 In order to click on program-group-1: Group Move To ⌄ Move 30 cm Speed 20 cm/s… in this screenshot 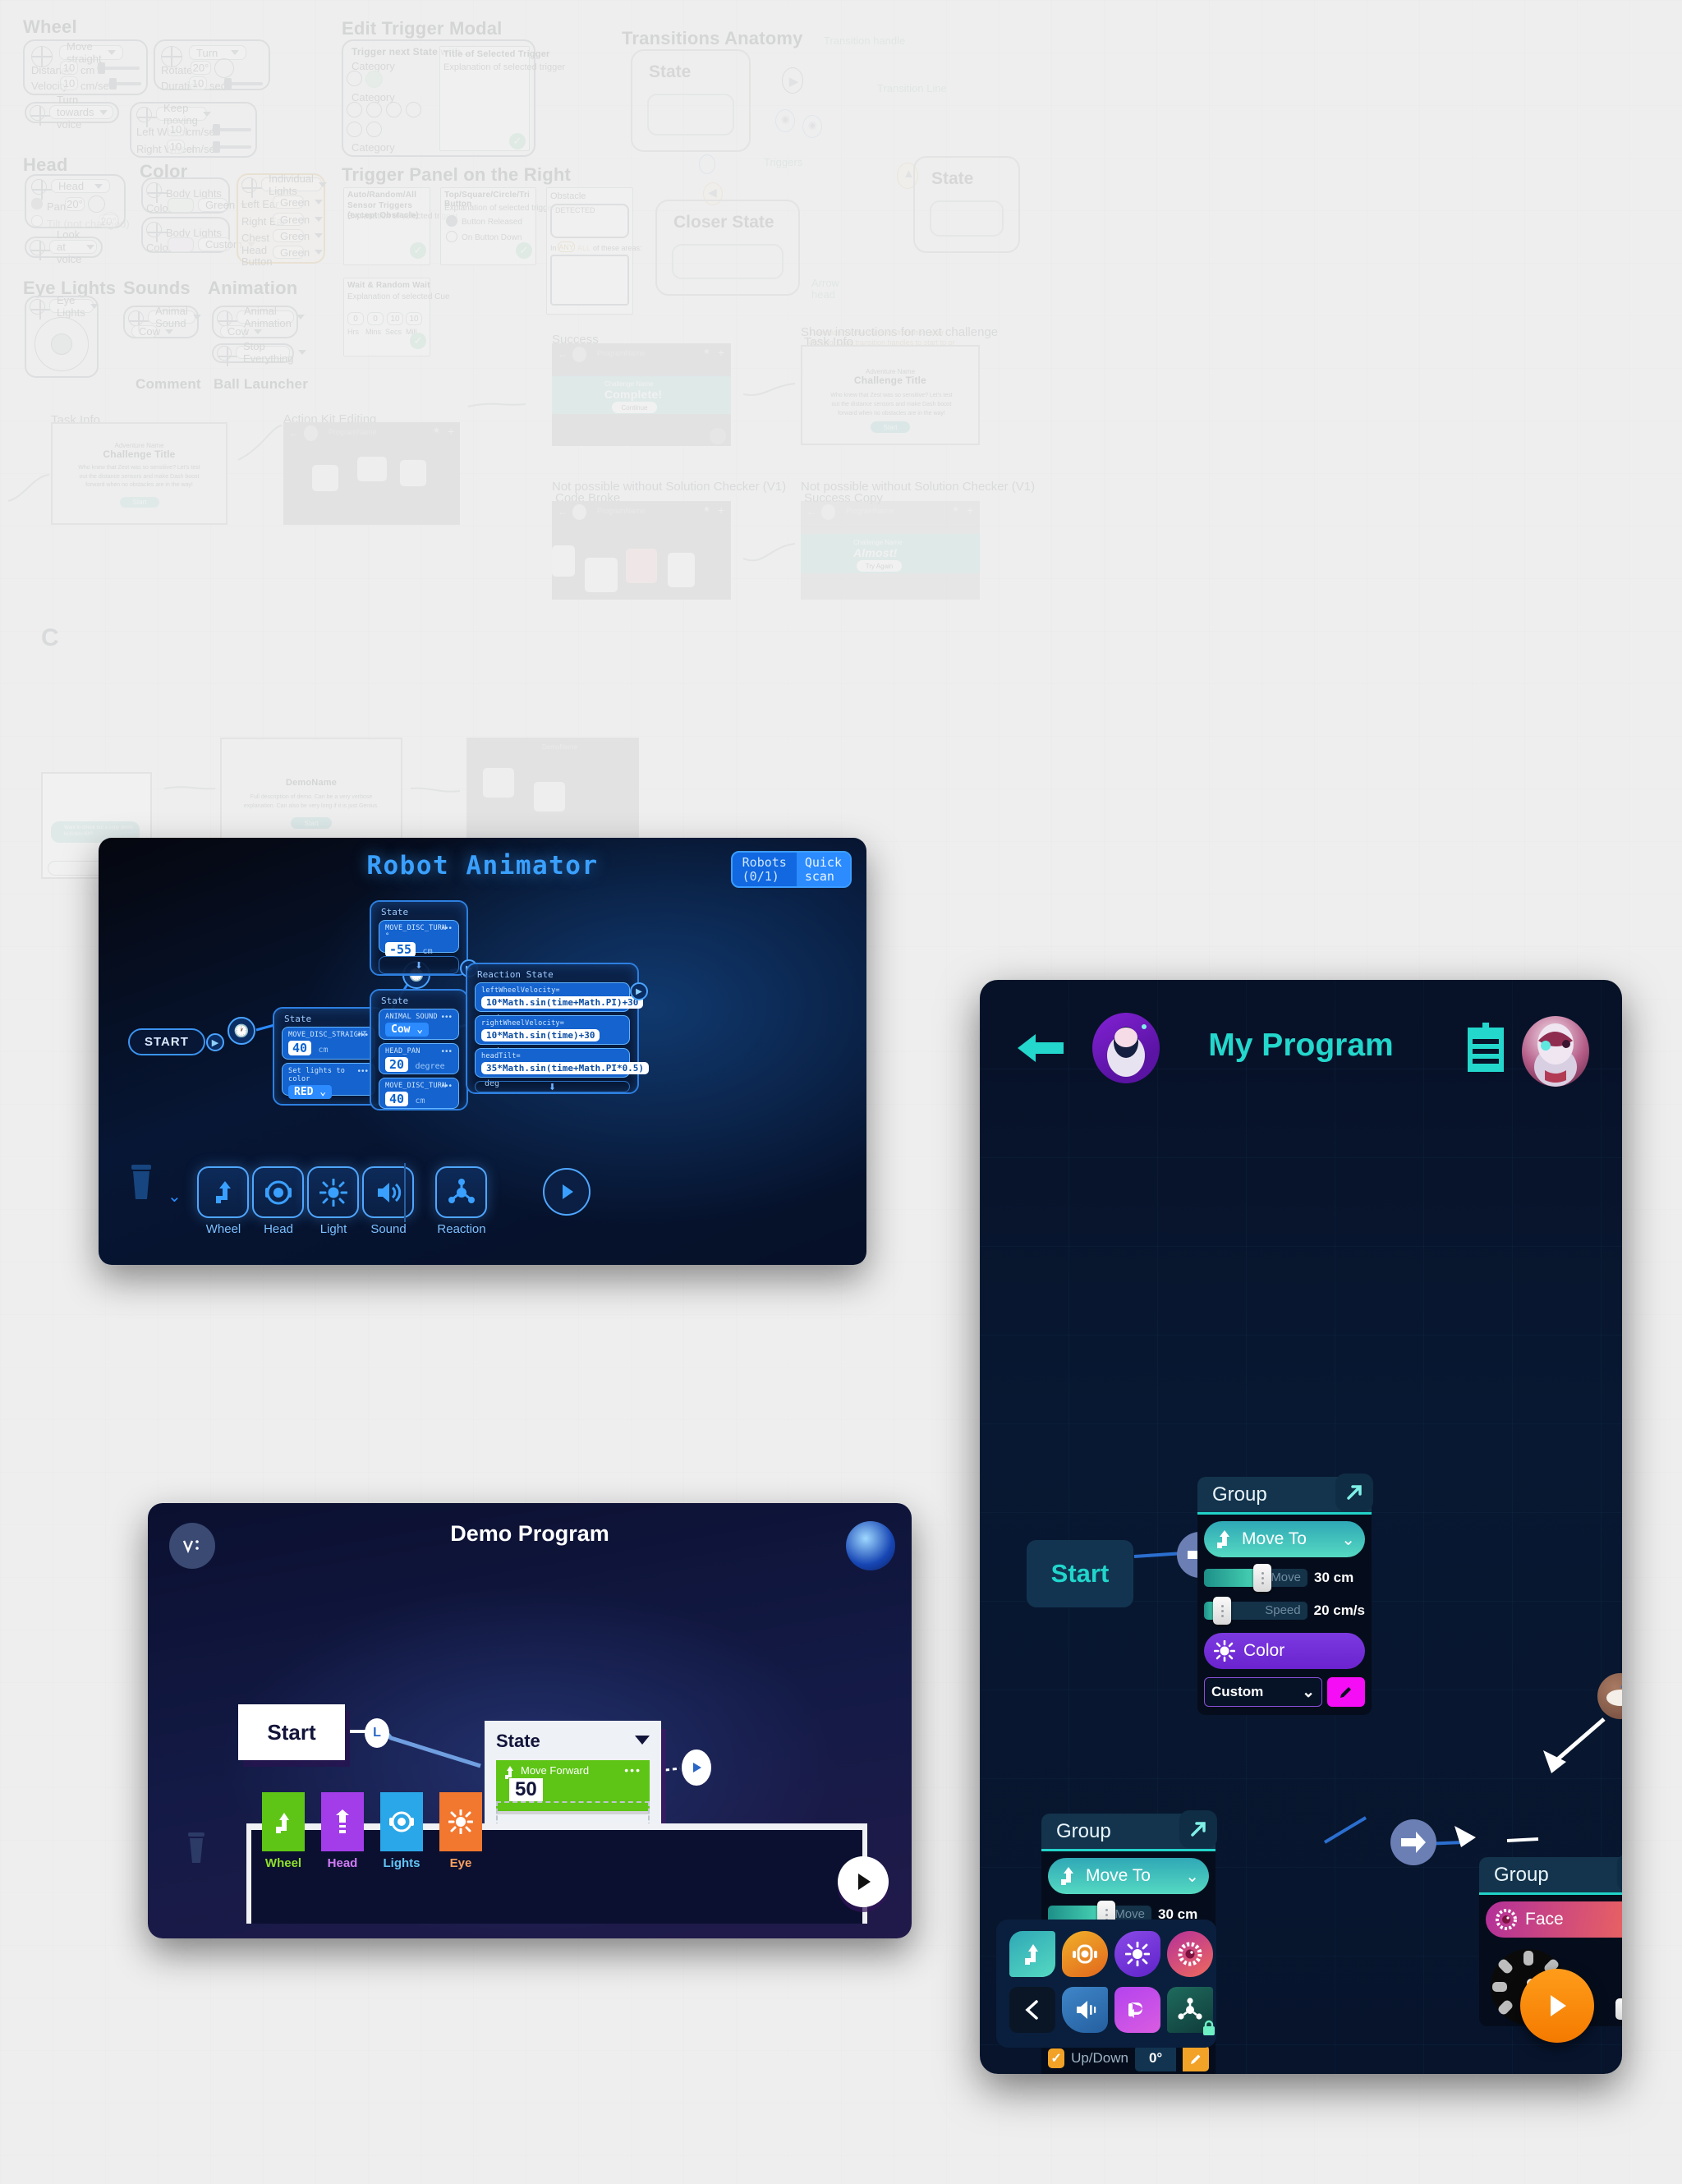, I will do `click(1285, 1594)`.